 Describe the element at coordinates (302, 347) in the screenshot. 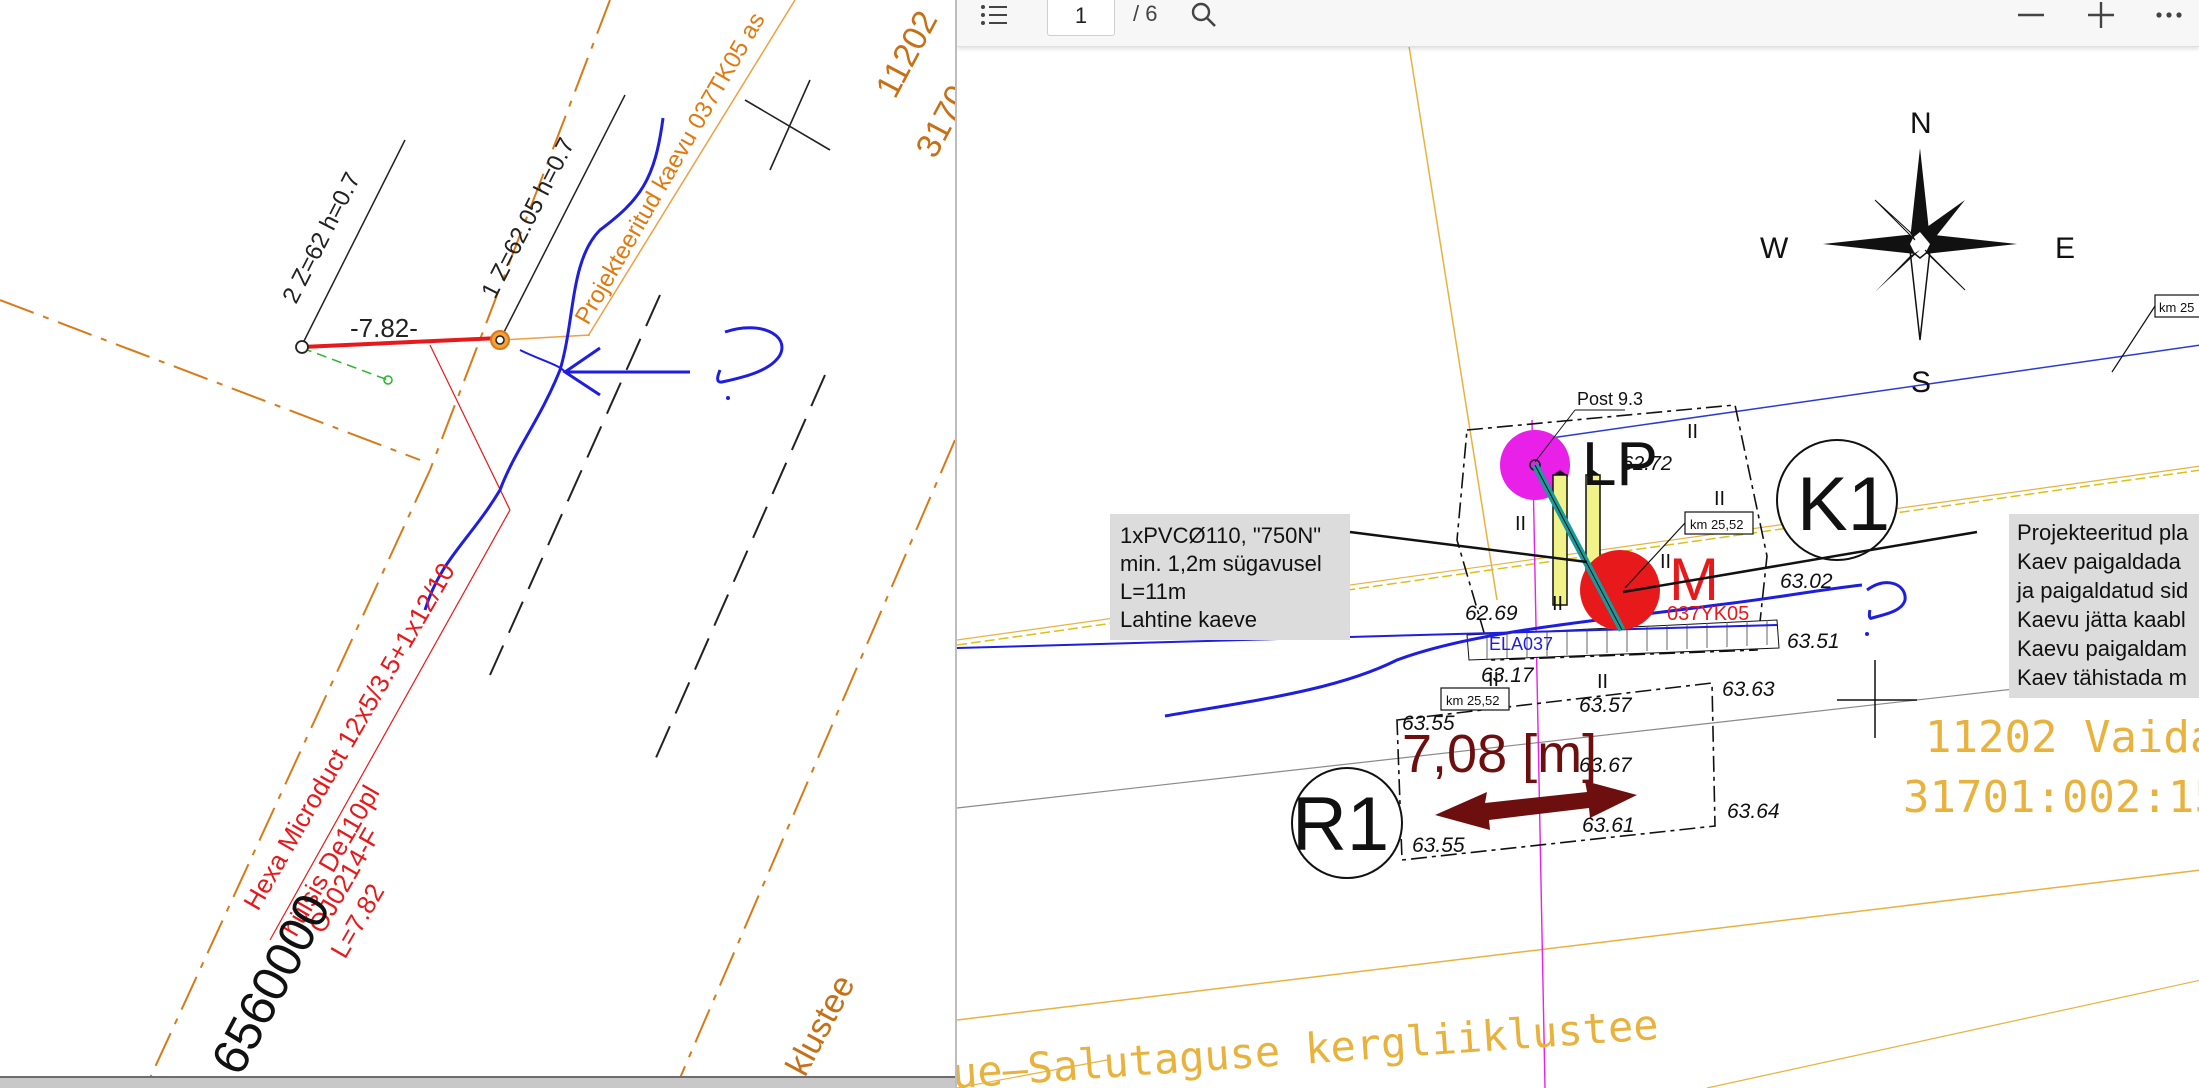

I see `point-2-marker` at that location.